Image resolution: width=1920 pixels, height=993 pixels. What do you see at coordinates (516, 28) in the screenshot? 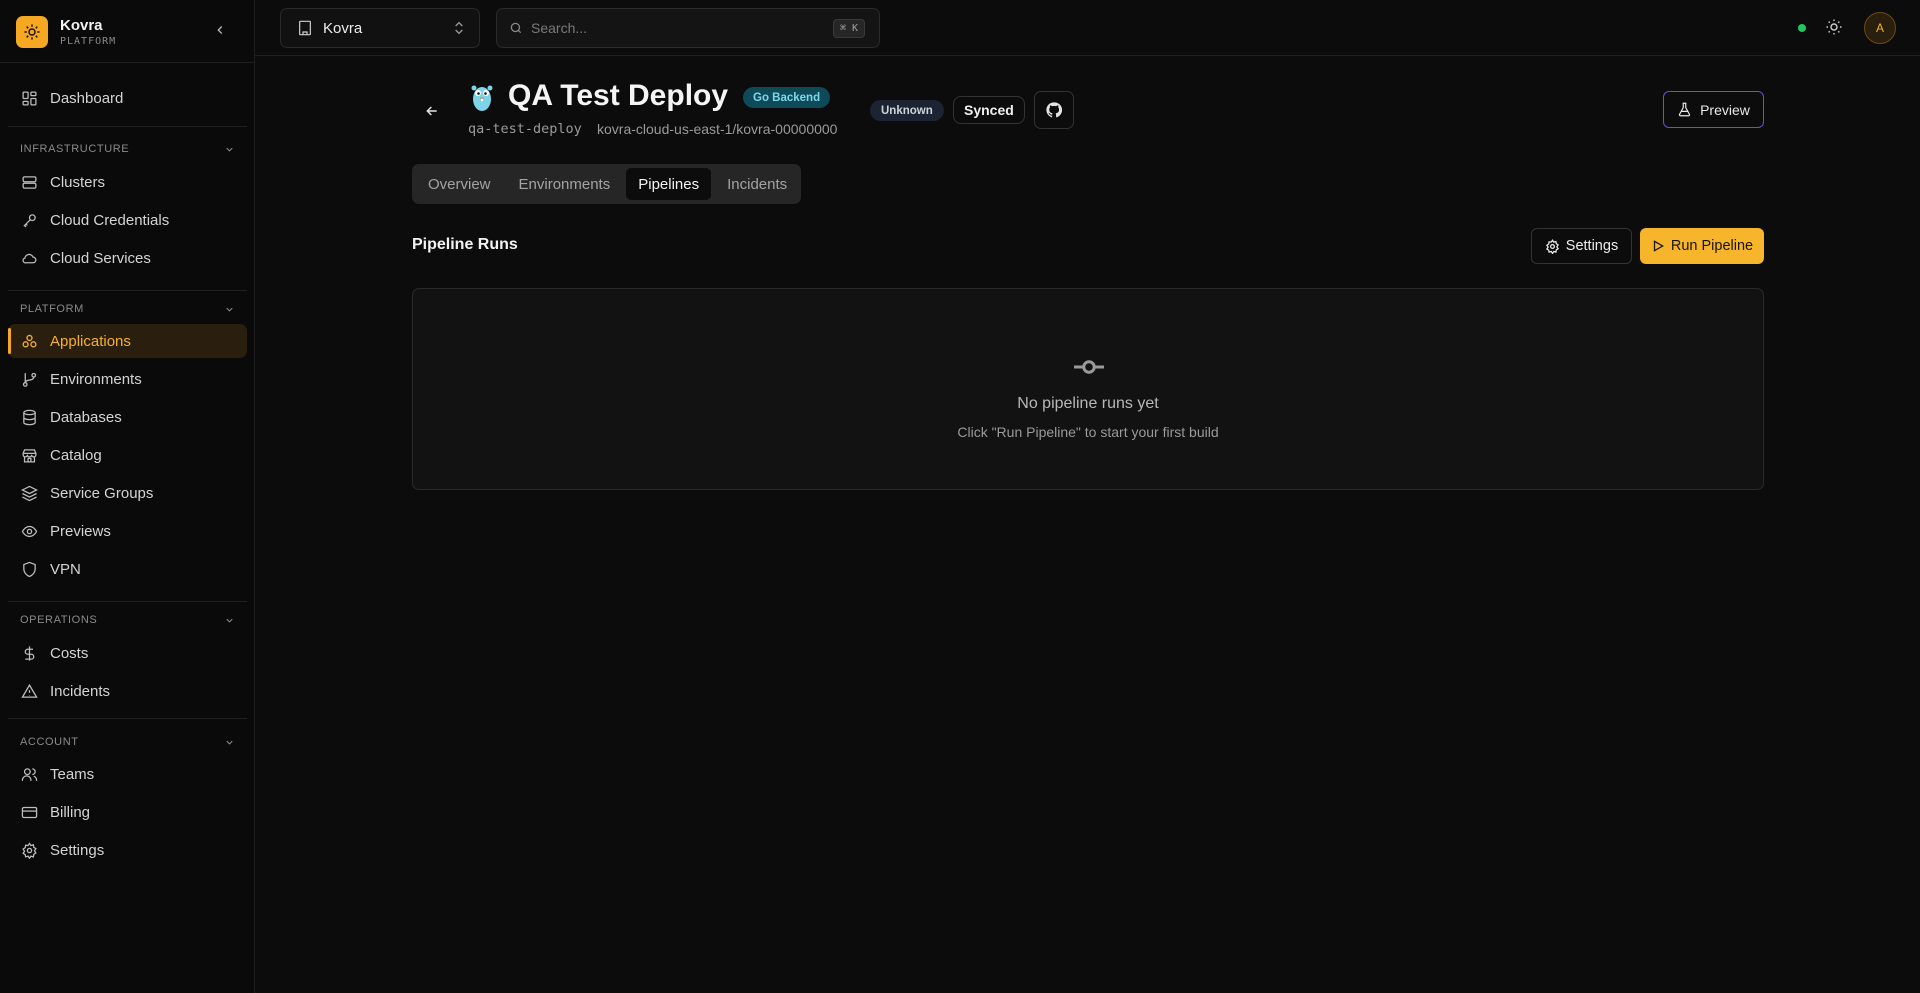
I see `search-icon` at bounding box center [516, 28].